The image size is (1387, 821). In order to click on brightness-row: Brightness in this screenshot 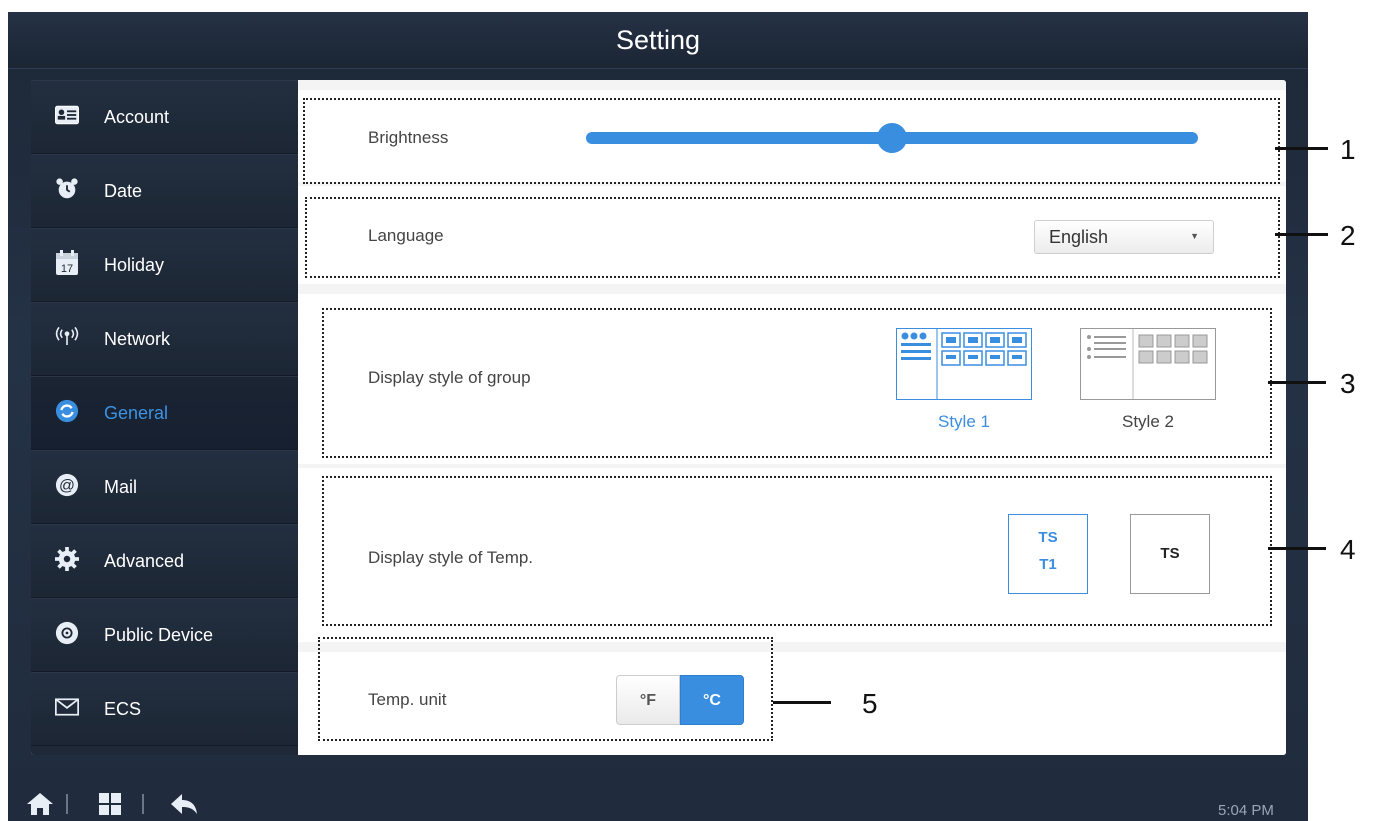, I will do `click(792, 136)`.